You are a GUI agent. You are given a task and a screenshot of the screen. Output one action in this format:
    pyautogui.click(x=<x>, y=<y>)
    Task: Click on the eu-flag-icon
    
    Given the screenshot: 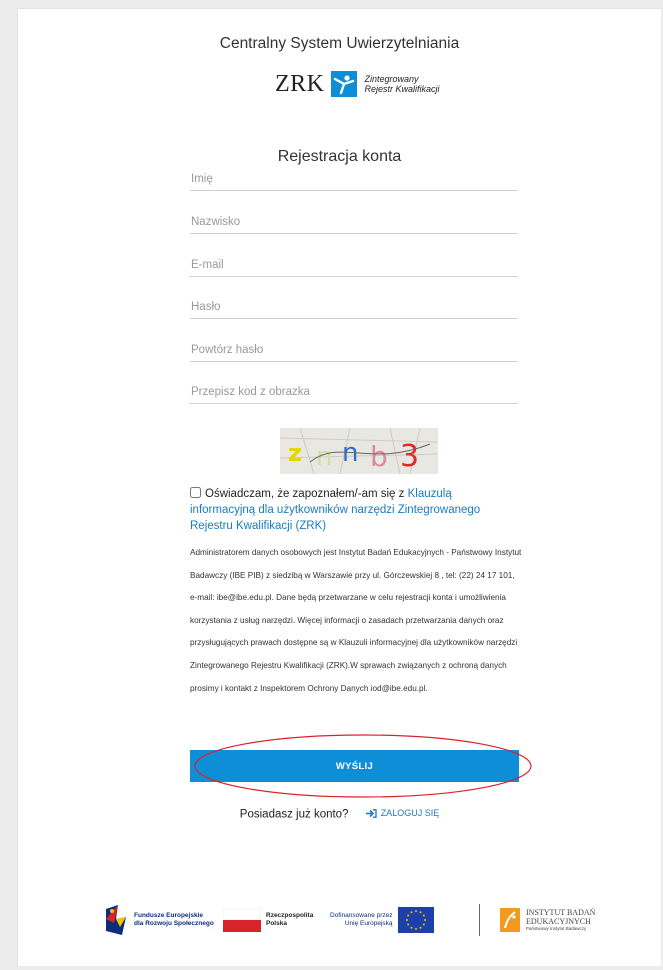 What is the action you would take?
    pyautogui.click(x=415, y=920)
    